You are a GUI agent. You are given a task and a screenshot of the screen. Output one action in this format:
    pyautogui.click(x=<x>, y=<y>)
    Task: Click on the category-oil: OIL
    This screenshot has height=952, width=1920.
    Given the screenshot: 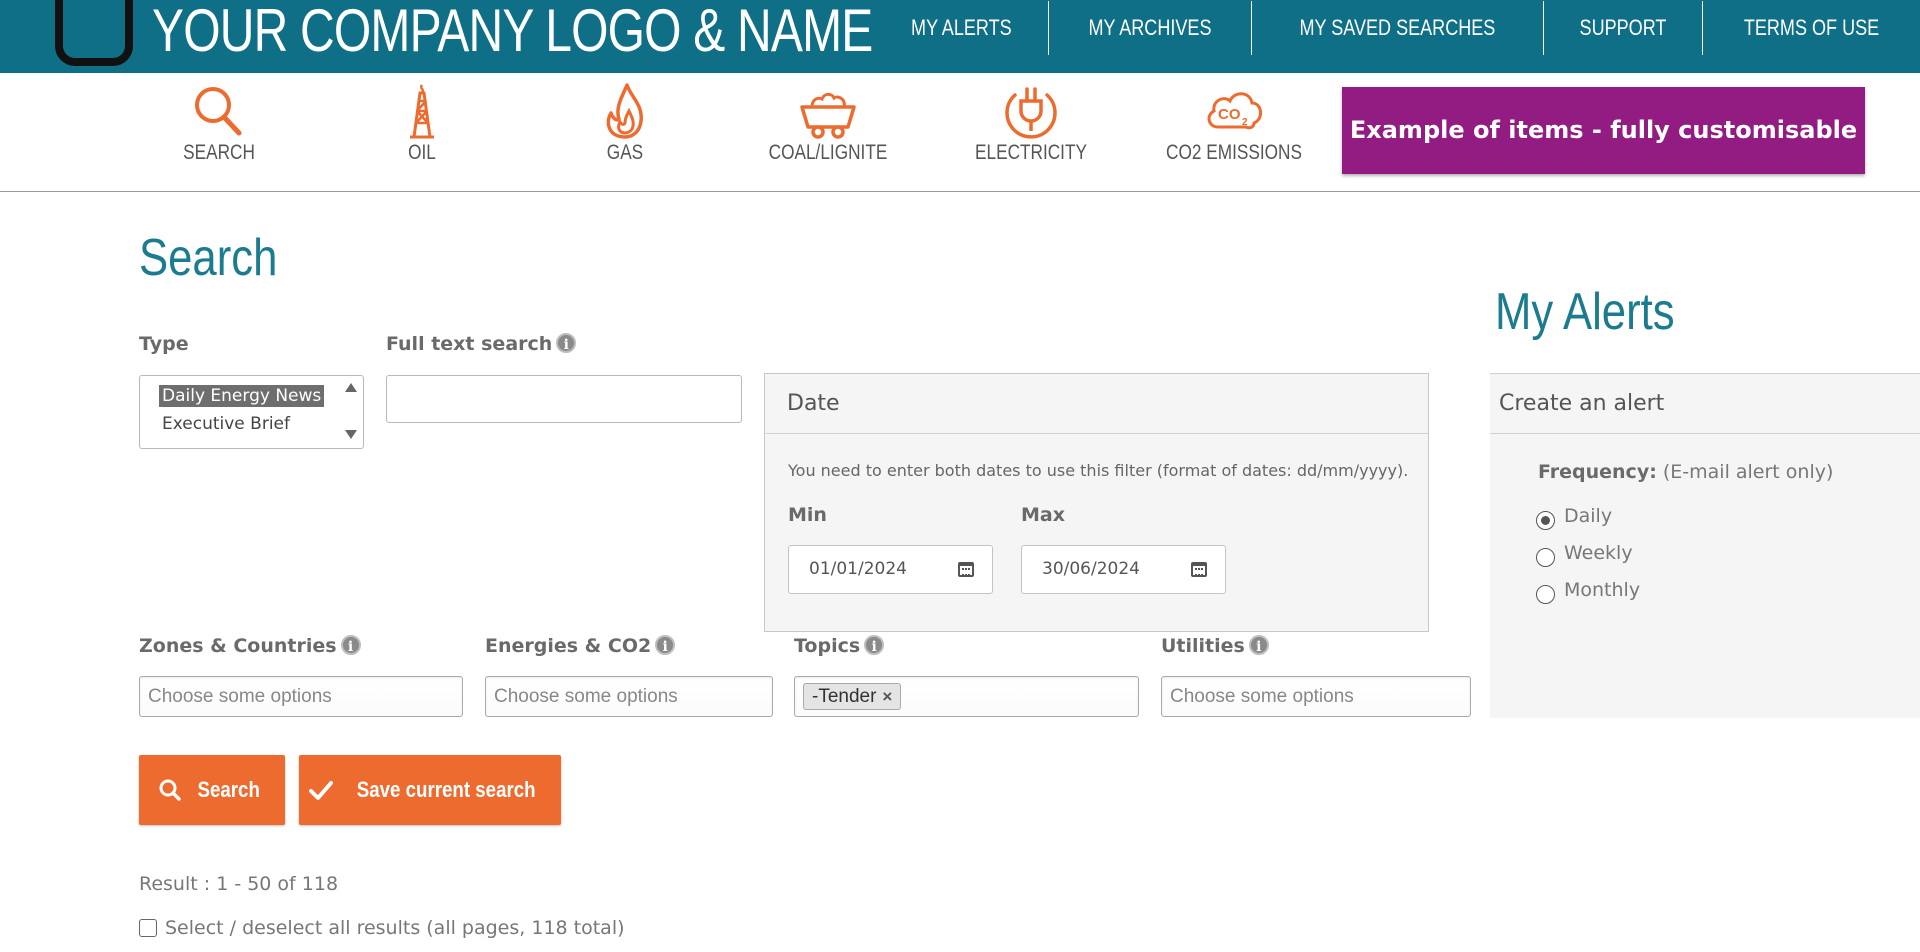 What is the action you would take?
    pyautogui.click(x=422, y=124)
    